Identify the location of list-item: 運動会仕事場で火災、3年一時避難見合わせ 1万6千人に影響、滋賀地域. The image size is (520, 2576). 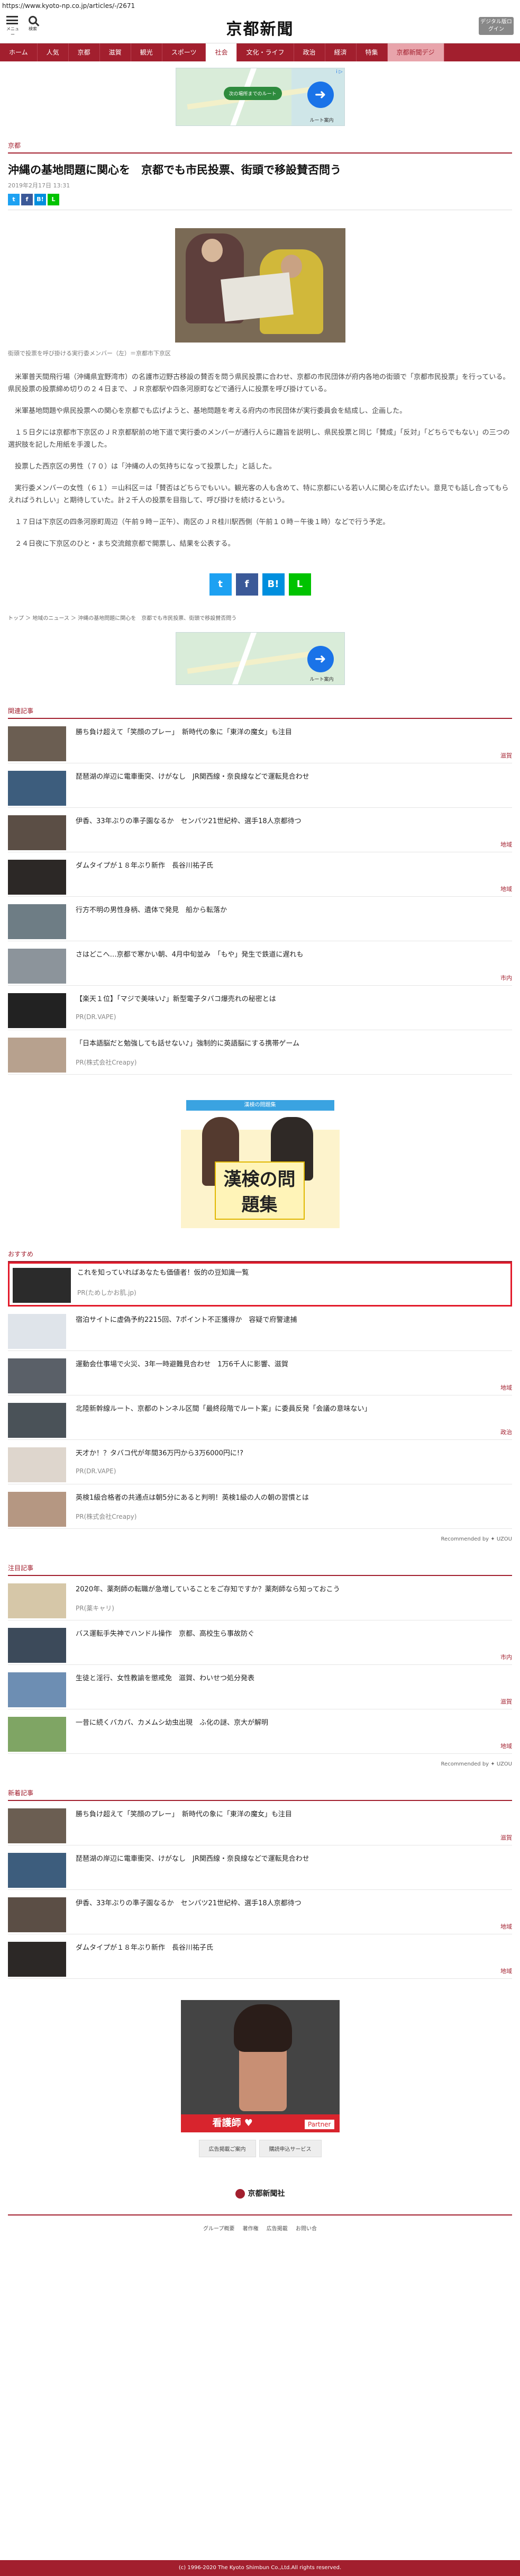
(260, 1373).